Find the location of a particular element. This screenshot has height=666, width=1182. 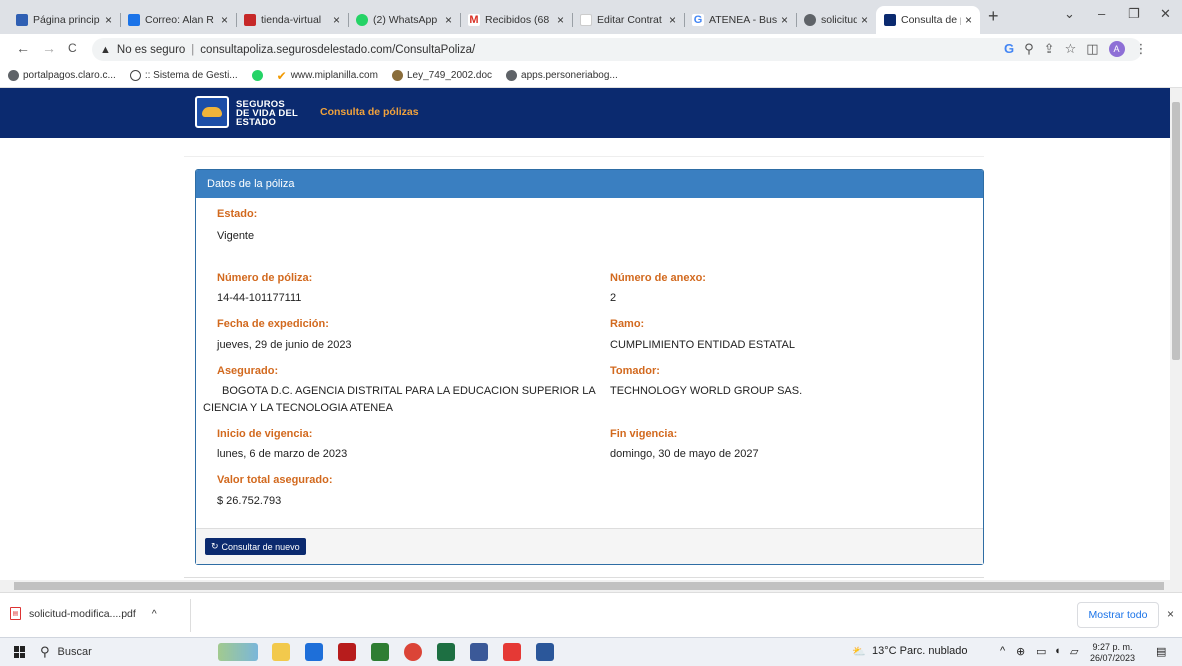

tab-tienda-virtual: tienda-virtual × is located at coordinates (292, 20).